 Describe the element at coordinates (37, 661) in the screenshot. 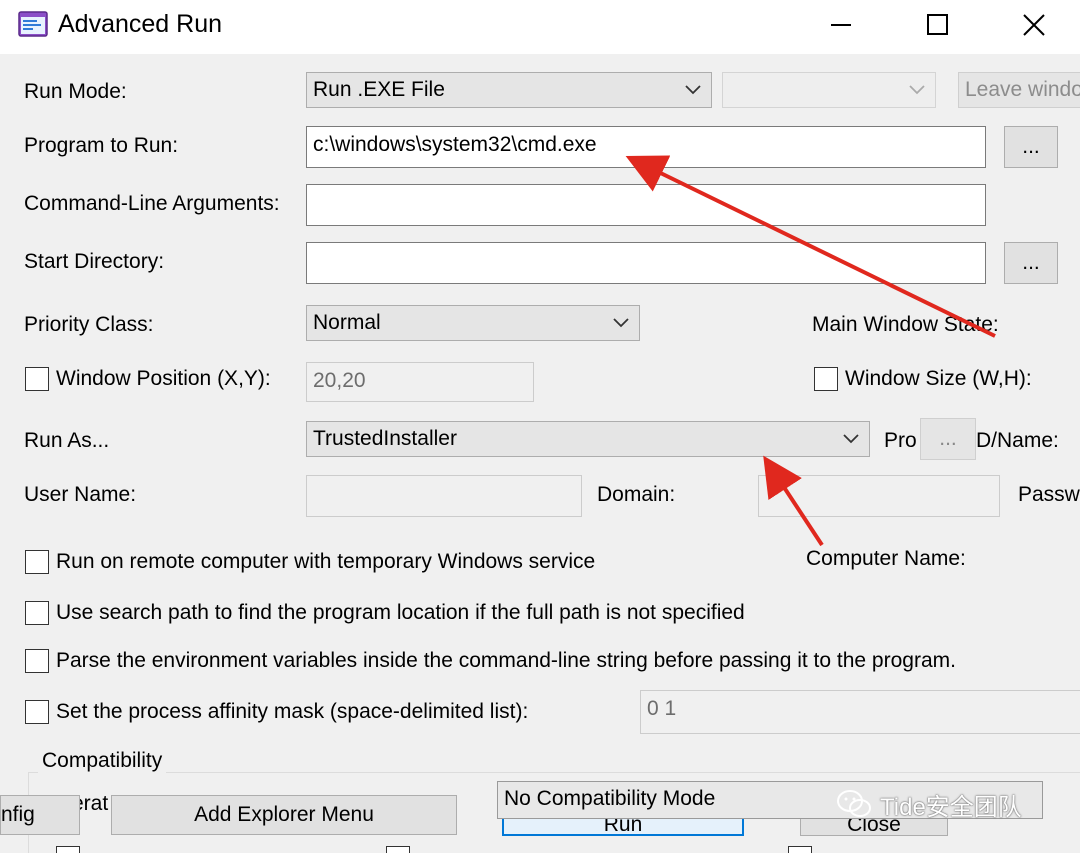

I see `parse-environment-checkbox` at that location.